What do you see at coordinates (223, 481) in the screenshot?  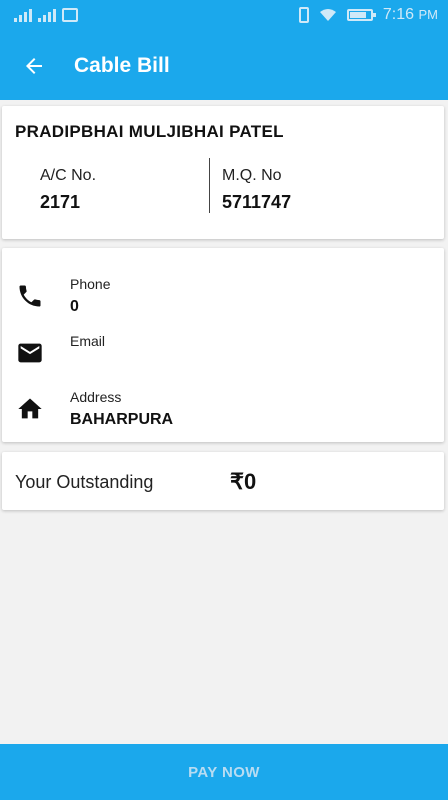 I see `outstanding-card: Your Outstanding ₹0` at bounding box center [223, 481].